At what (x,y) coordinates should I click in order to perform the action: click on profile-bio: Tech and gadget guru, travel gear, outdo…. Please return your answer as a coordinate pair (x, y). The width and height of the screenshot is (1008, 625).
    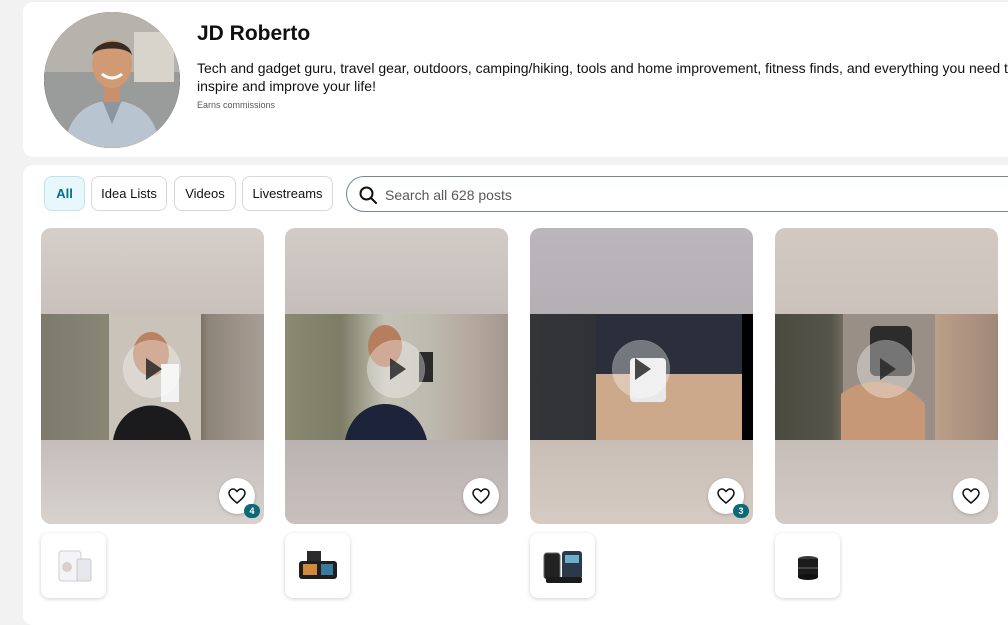
    Looking at the image, I should click on (602, 77).